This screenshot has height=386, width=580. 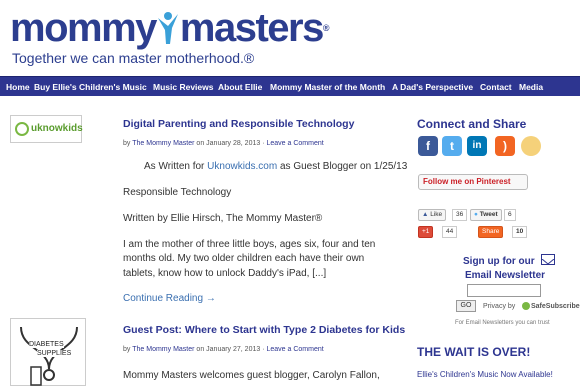 I want to click on privacy-note: For Email Newsletters you can trust, so click(x=502, y=323).